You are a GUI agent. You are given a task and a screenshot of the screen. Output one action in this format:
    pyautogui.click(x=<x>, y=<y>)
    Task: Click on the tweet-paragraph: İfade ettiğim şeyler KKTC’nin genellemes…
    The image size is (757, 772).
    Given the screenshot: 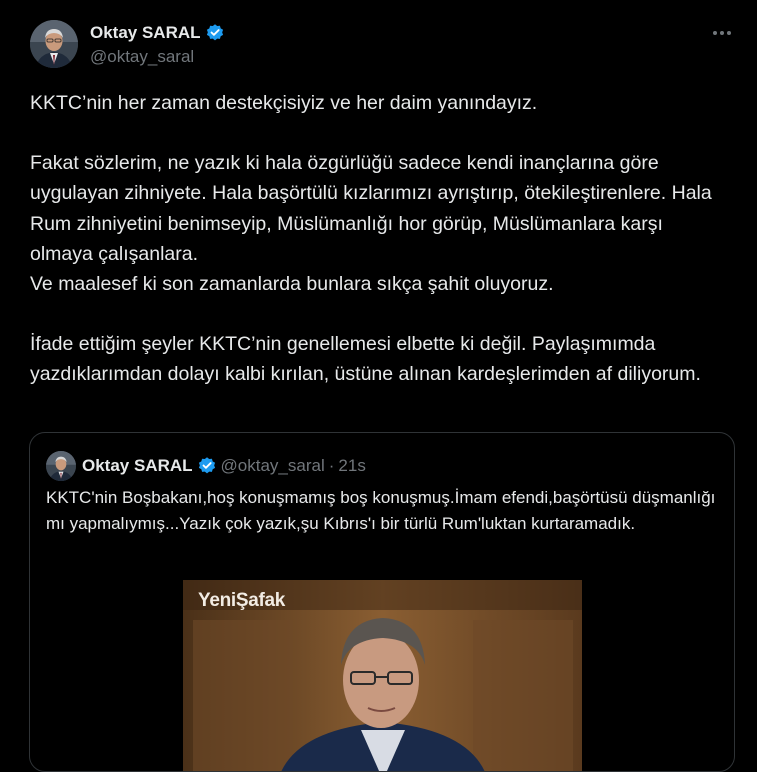 What is the action you would take?
    pyautogui.click(x=365, y=359)
    